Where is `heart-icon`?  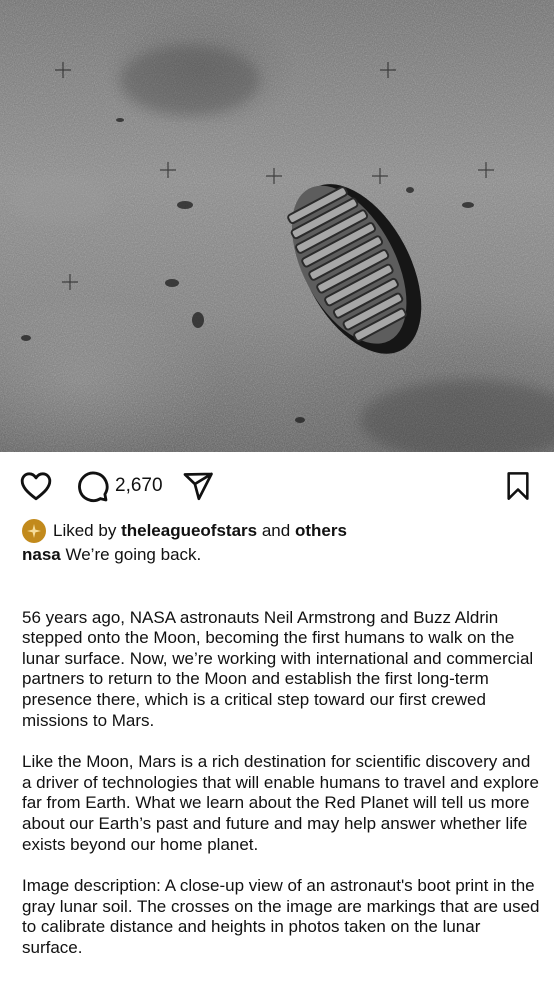 heart-icon is located at coordinates (36, 486).